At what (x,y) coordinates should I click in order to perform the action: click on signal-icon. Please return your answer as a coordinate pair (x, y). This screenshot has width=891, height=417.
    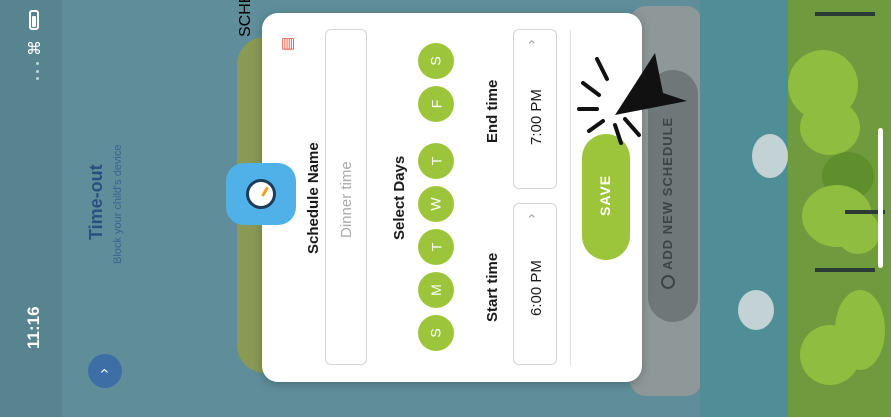
    Looking at the image, I should click on (37, 71).